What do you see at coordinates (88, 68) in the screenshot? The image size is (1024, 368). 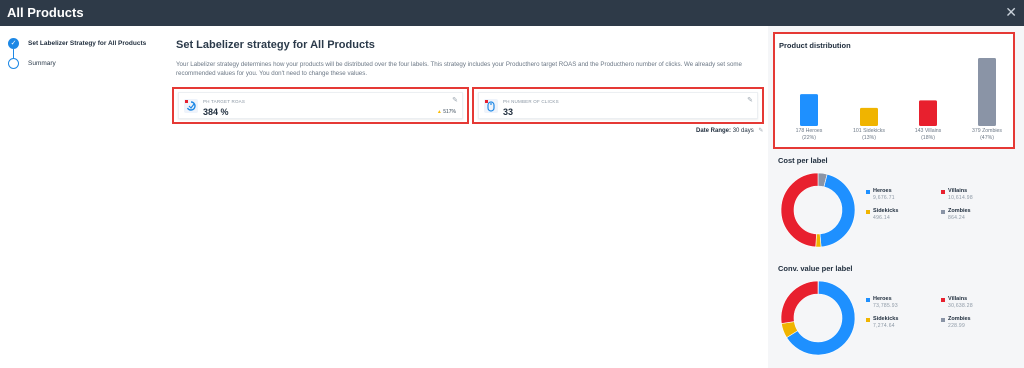 I see `step-summary: Summary` at bounding box center [88, 68].